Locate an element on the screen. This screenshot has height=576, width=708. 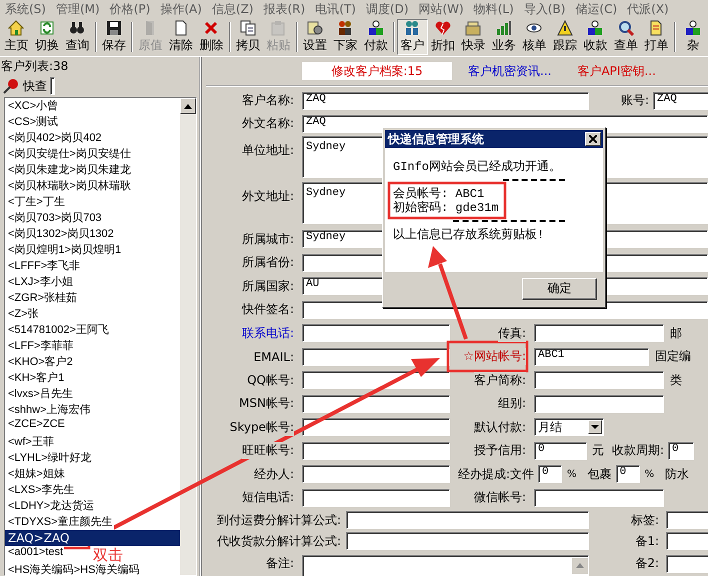
field-label: 所属国家: is located at coordinates (267, 286).